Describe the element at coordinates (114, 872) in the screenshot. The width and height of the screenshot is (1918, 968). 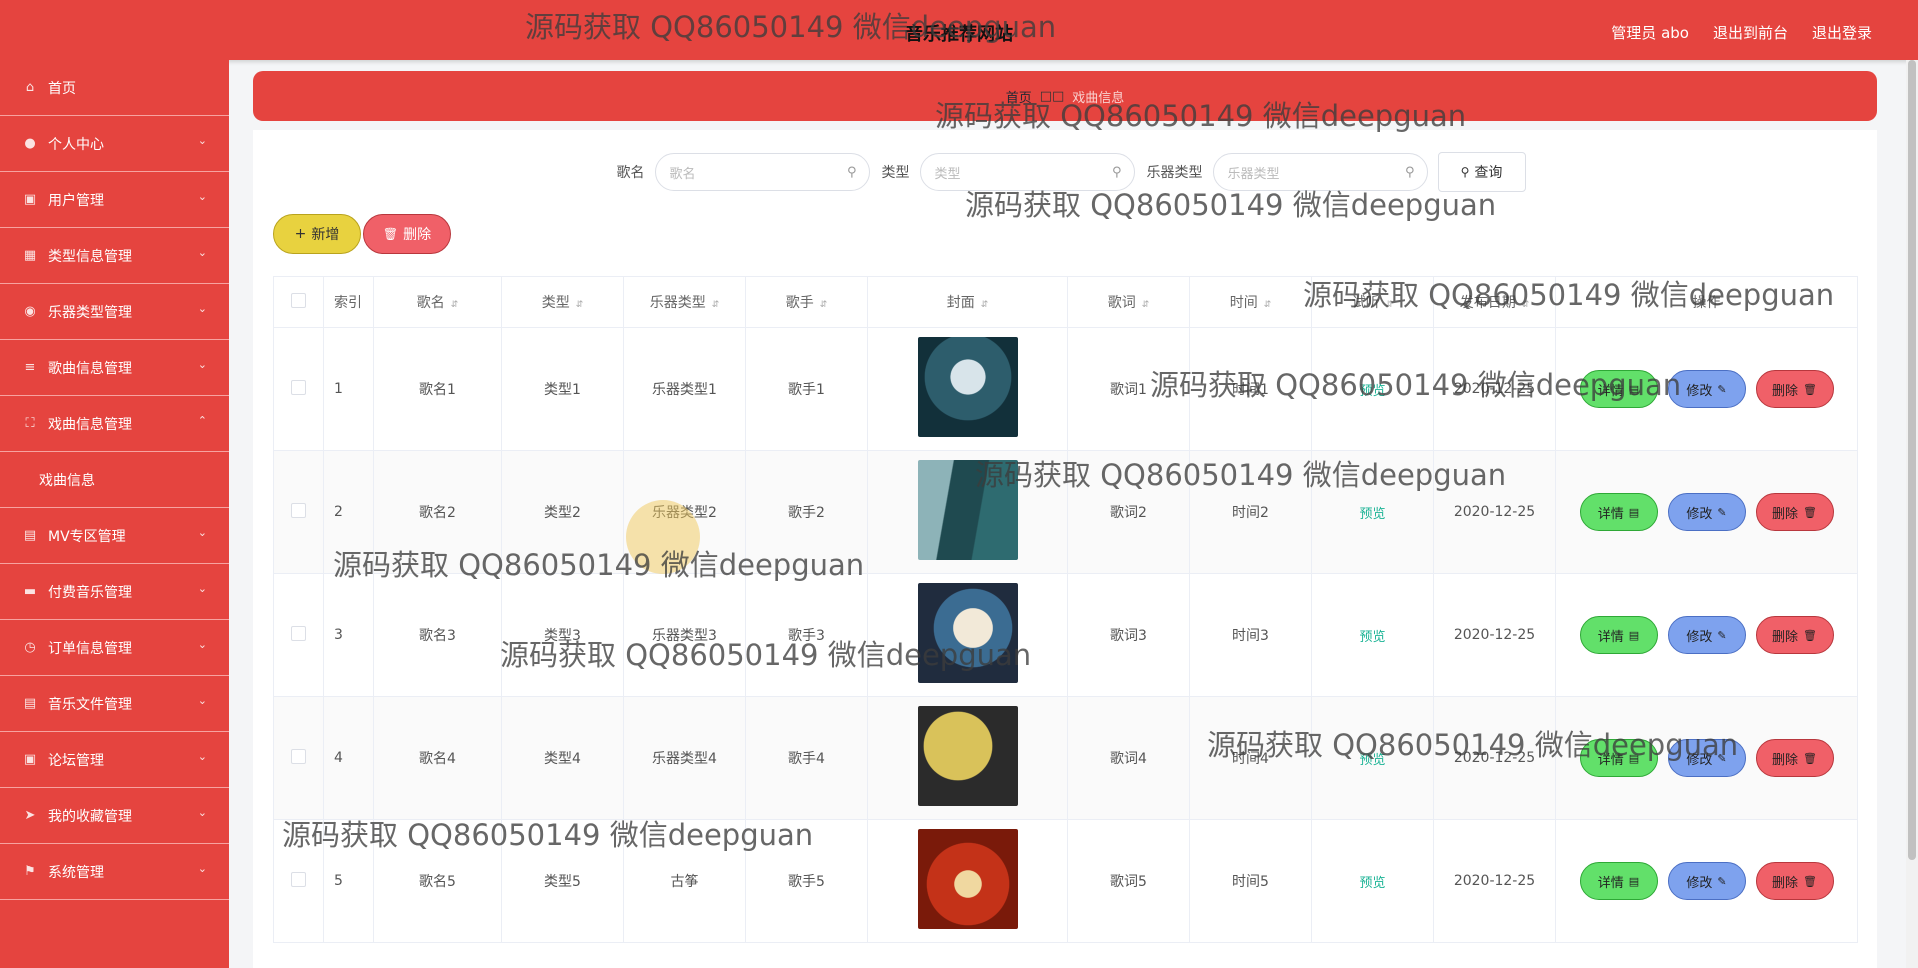
I see `sidebar-item-13: ⚑ 系统管理 ⌄` at that location.